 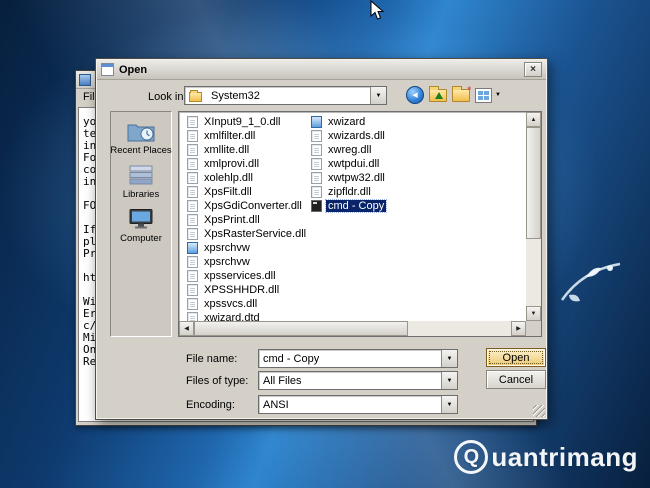 What do you see at coordinates (141, 219) in the screenshot?
I see `computer-icon` at bounding box center [141, 219].